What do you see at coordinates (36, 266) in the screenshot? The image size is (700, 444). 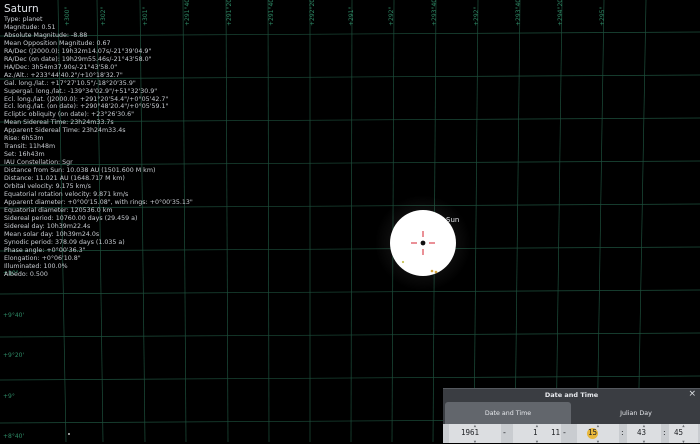 I see `object-info-line: Illuminated: 100.0%` at bounding box center [36, 266].